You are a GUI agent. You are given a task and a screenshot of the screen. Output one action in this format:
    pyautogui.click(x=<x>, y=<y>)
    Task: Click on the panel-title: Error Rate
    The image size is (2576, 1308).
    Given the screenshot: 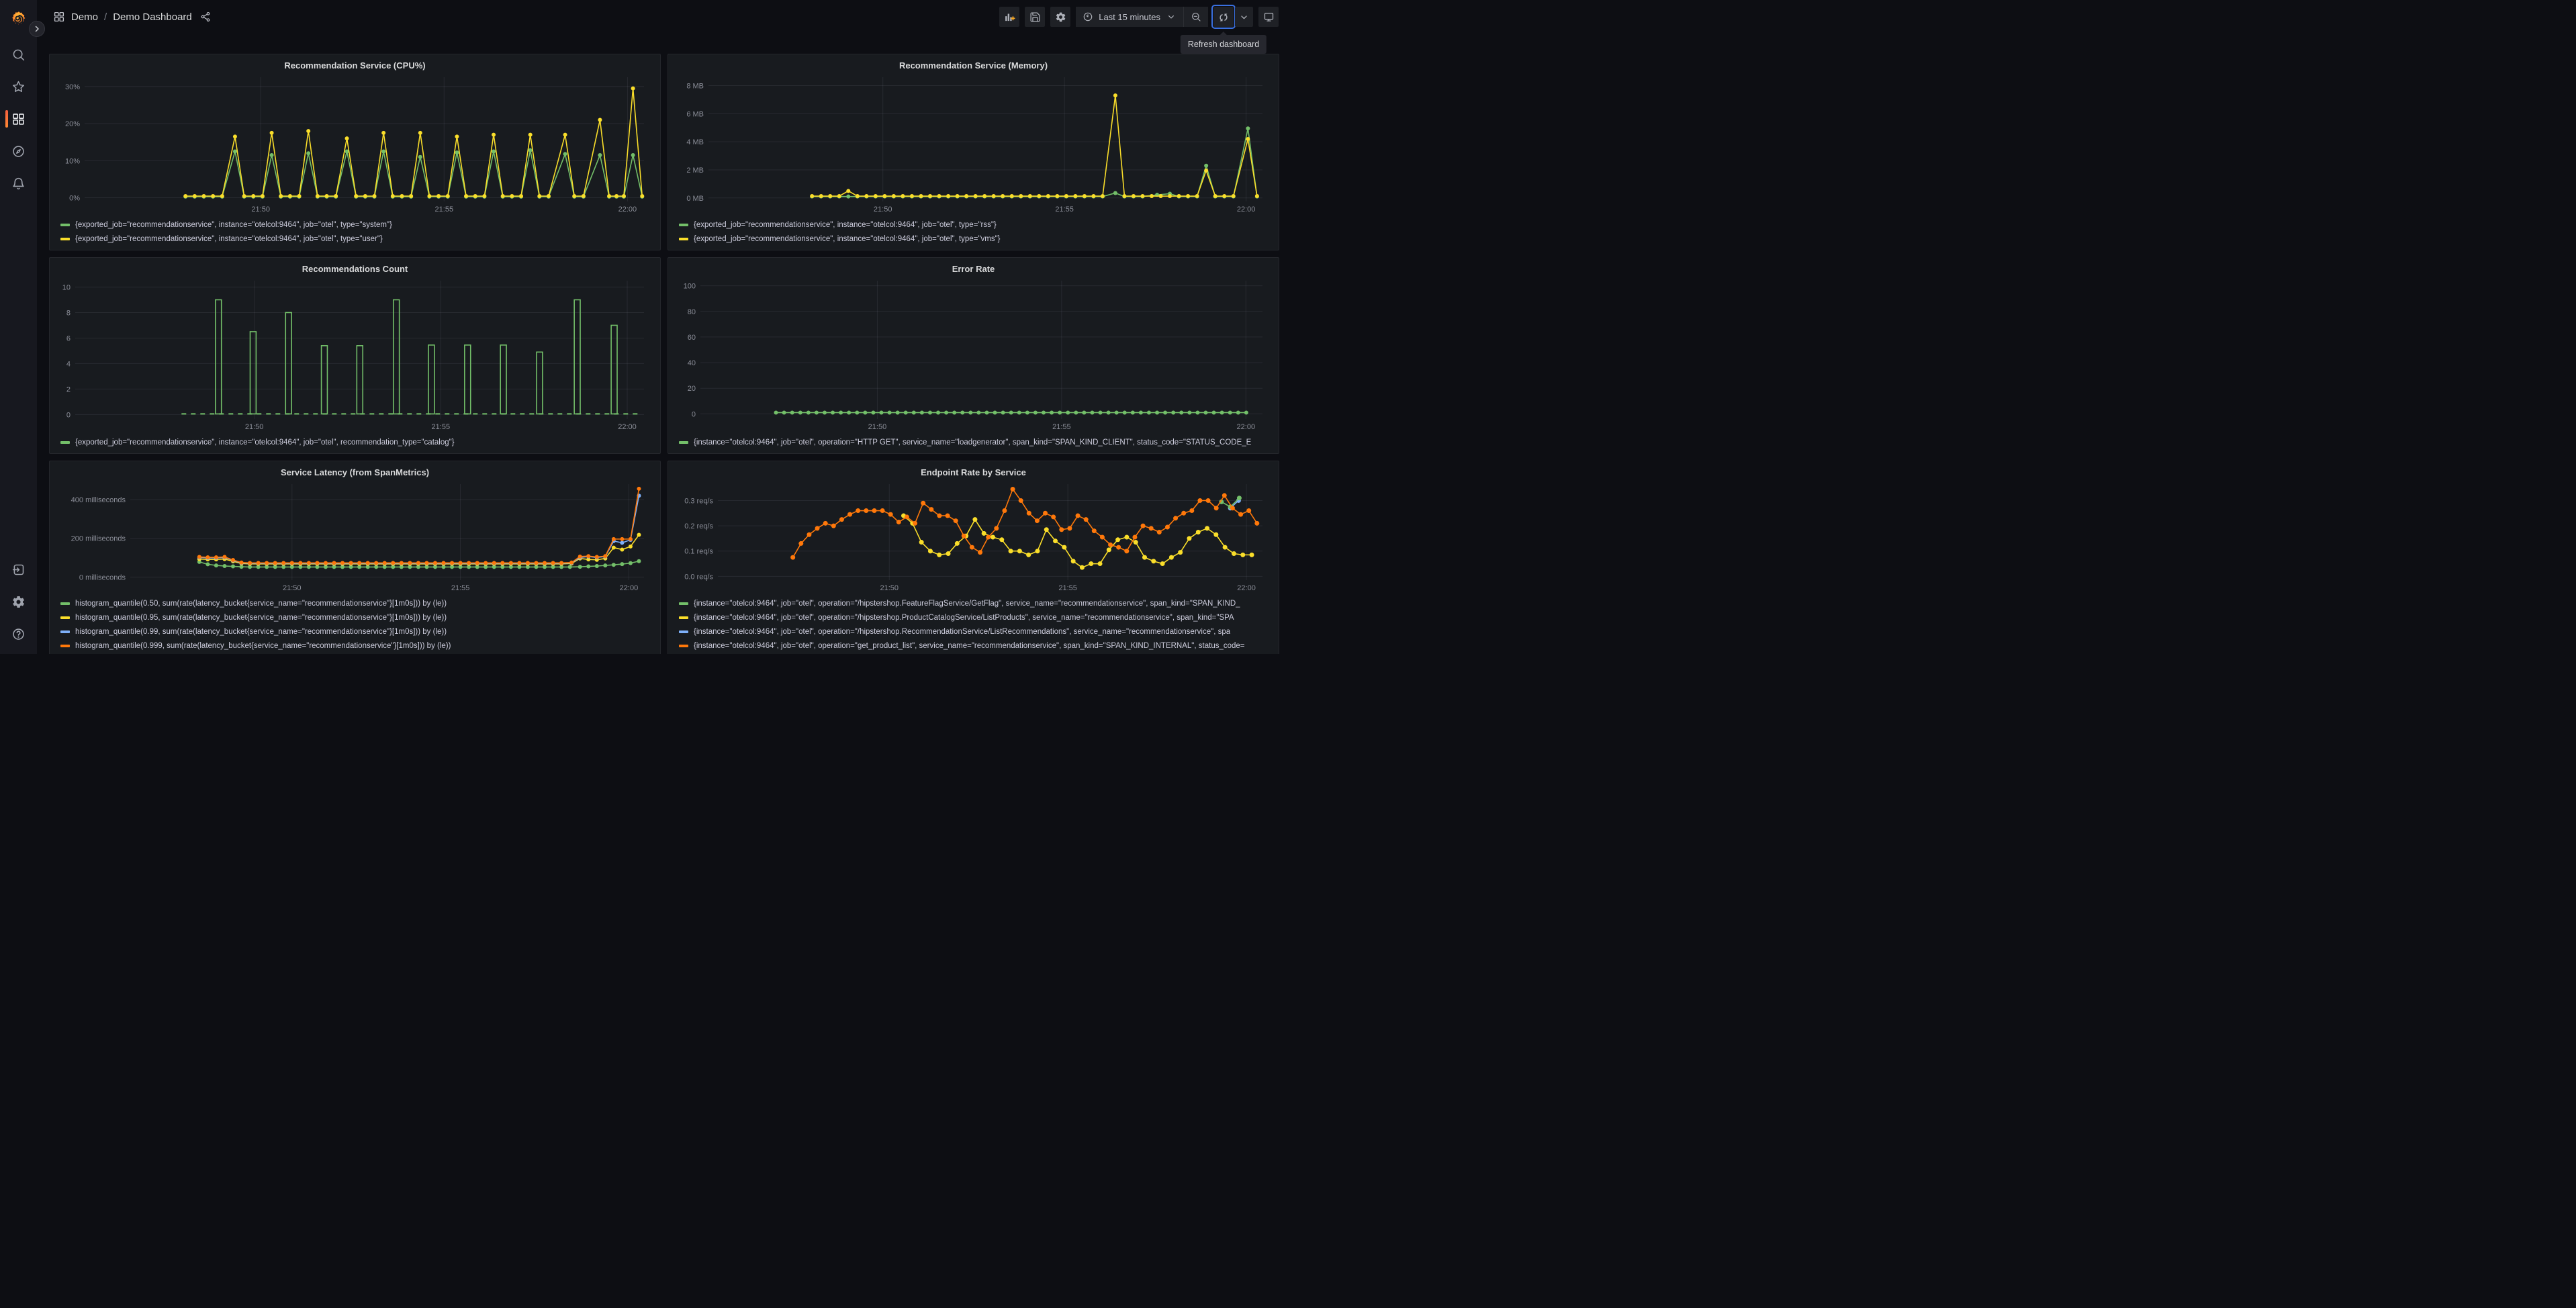 What is the action you would take?
    pyautogui.click(x=973, y=269)
    